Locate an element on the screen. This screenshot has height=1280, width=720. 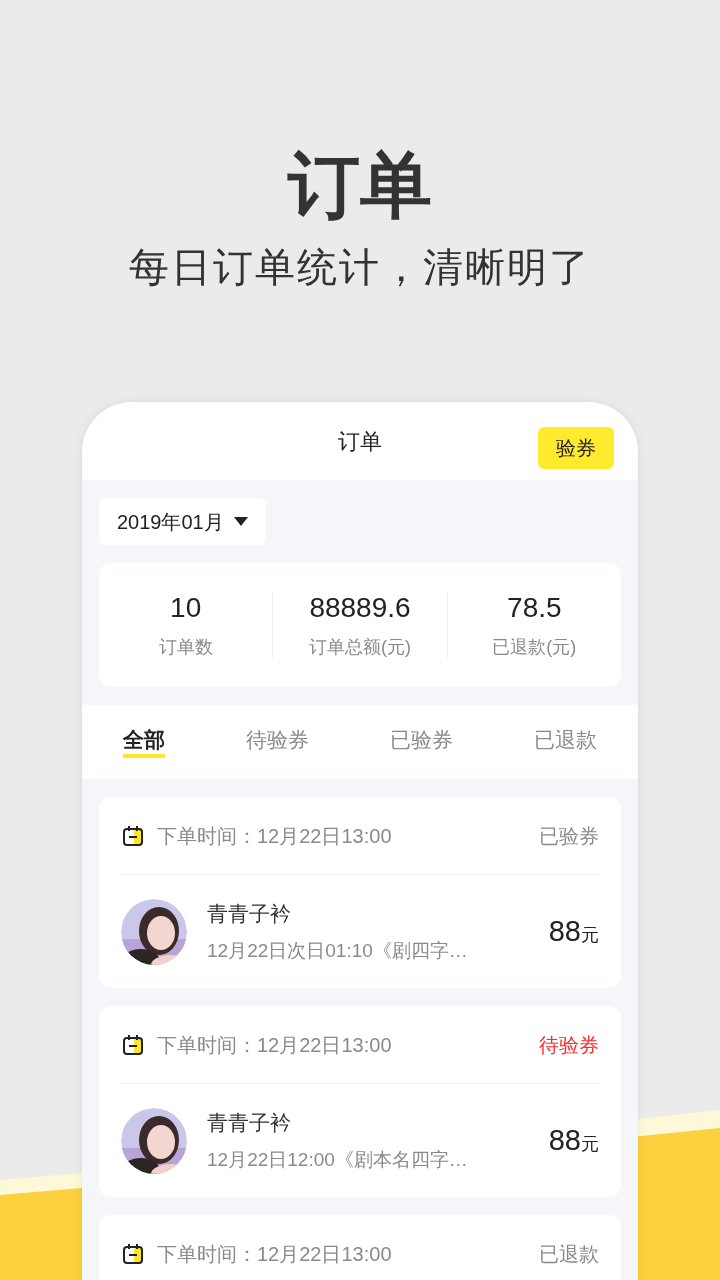
stat-value: 78.5 is located at coordinates (534, 608).